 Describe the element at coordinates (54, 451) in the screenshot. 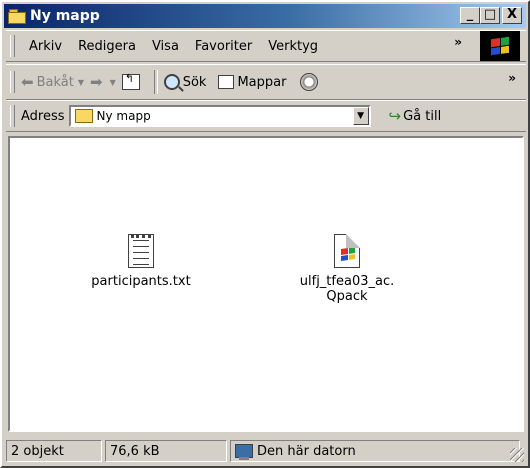

I see `status-object-count: 2 objekt` at that location.